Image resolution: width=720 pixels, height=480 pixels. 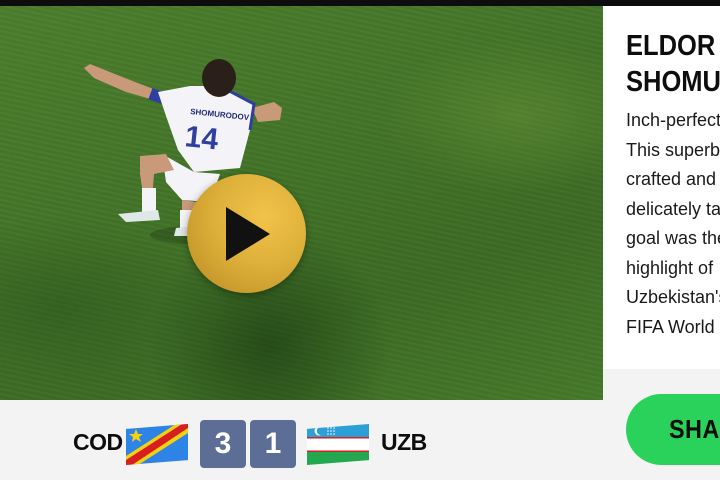 What do you see at coordinates (338, 444) in the screenshot?
I see `flag-uzbekistan-icon` at bounding box center [338, 444].